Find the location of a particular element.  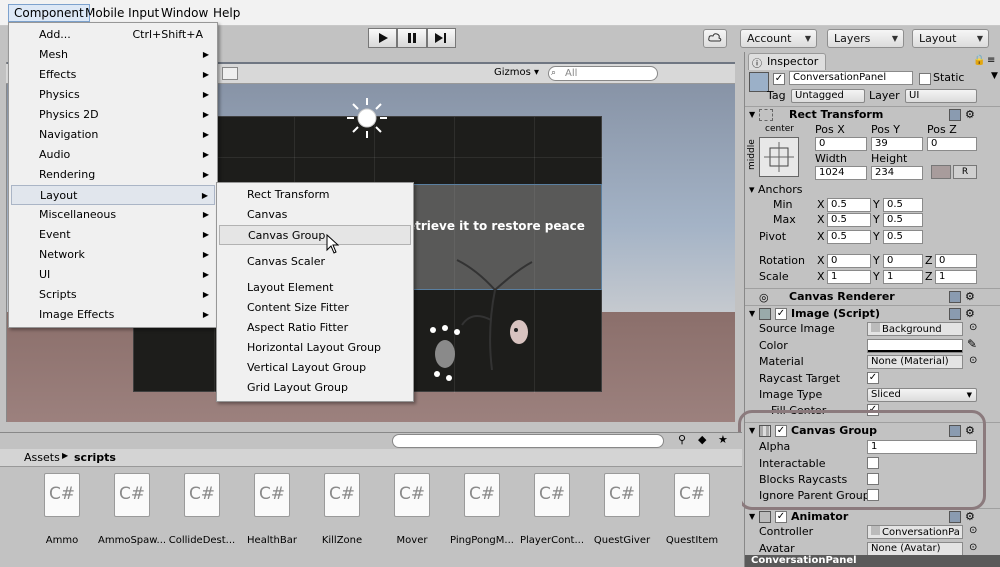

scale-x-field: 1 is located at coordinates (849, 277).